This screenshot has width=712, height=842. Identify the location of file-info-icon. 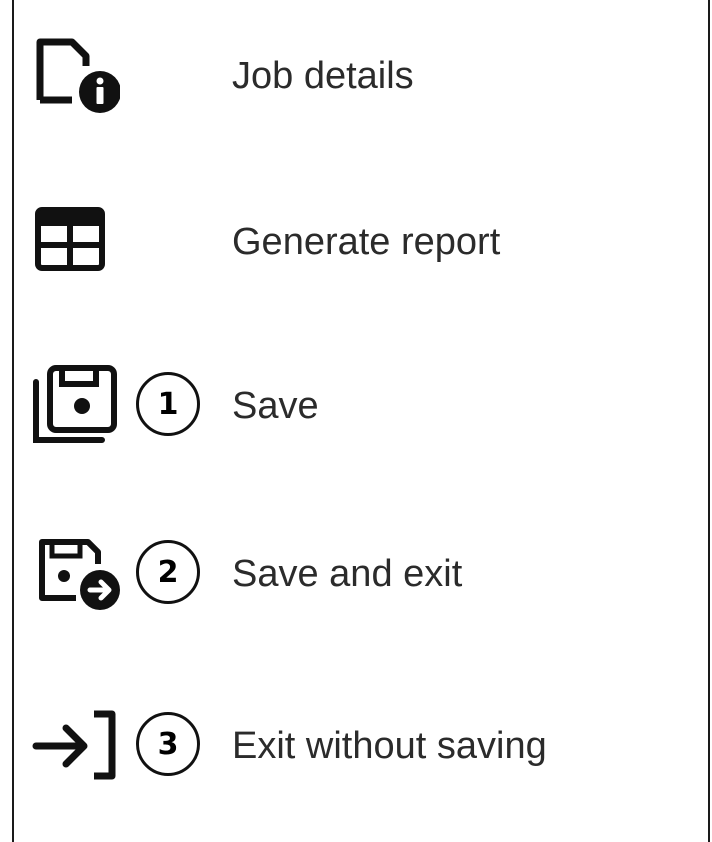
(74, 73).